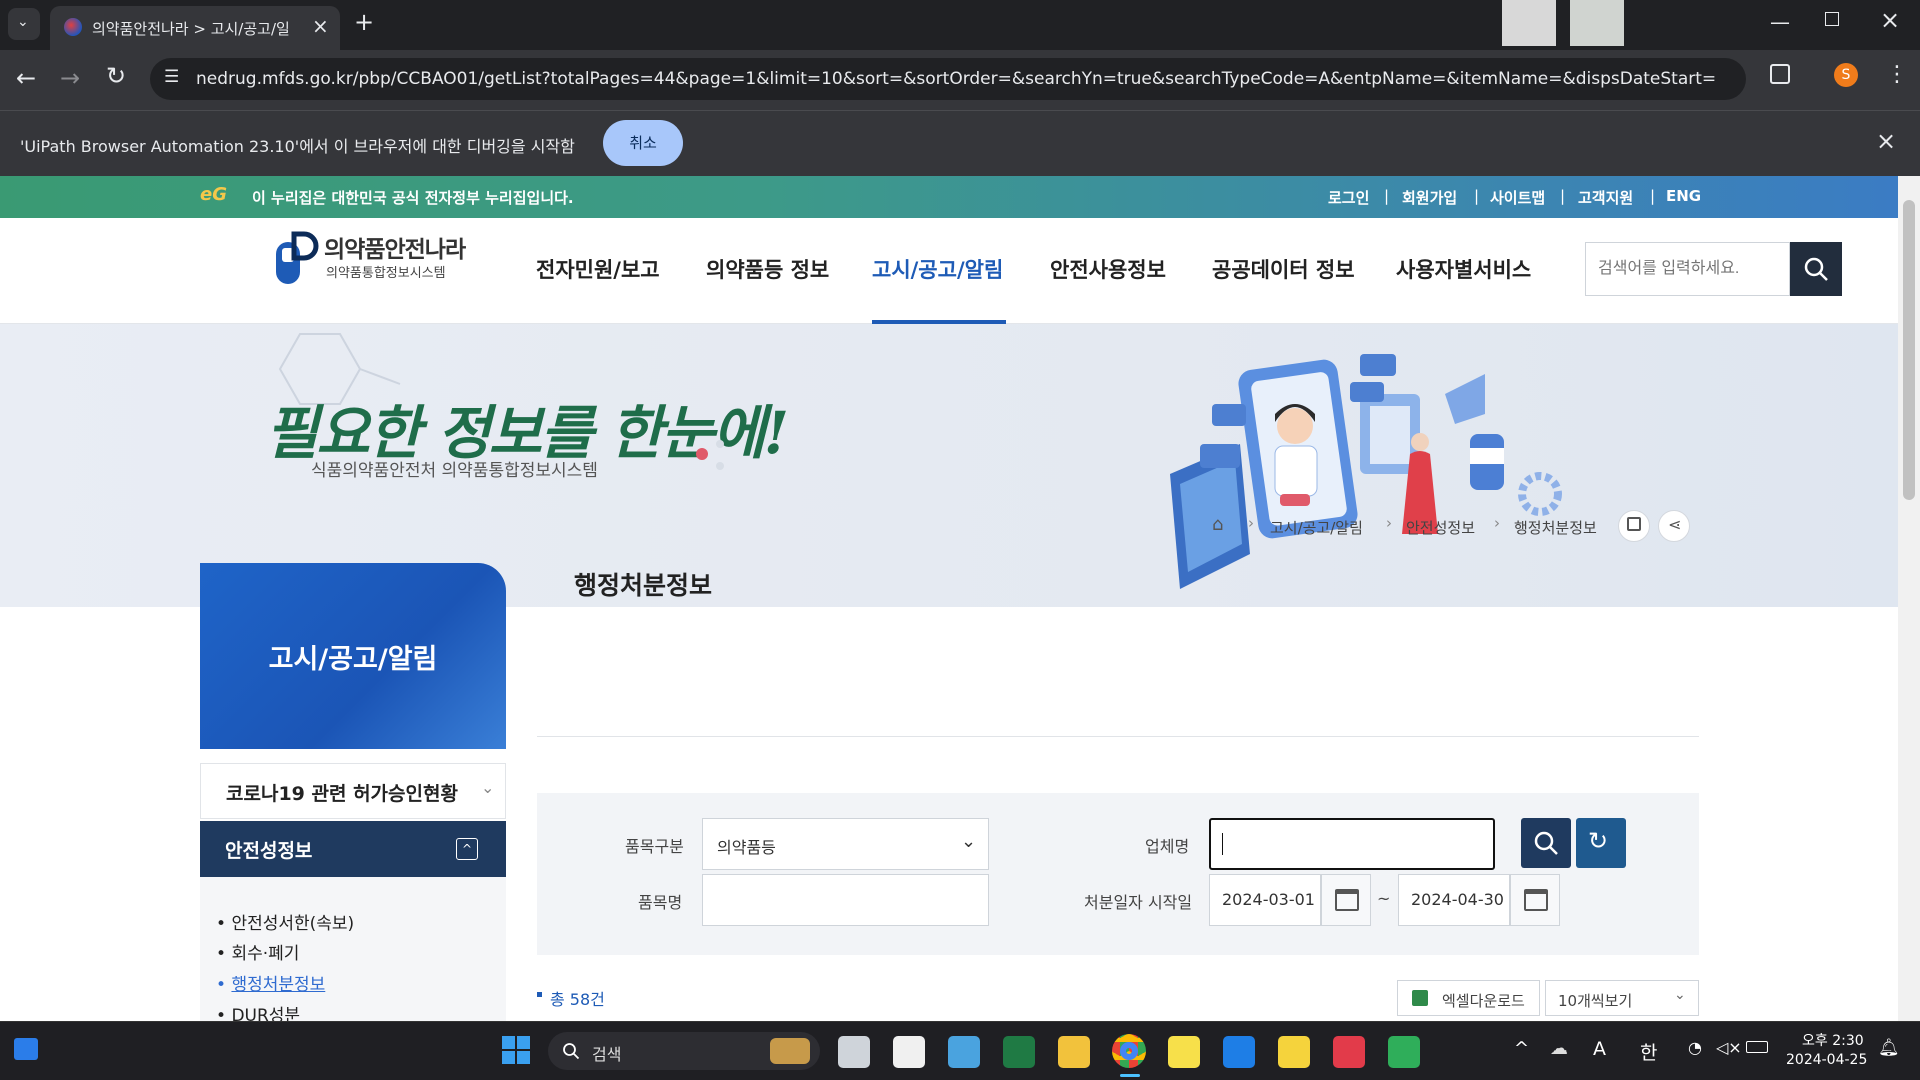  What do you see at coordinates (1889, 1048) in the screenshot?
I see `notification-bell-icon: 🔔︎` at bounding box center [1889, 1048].